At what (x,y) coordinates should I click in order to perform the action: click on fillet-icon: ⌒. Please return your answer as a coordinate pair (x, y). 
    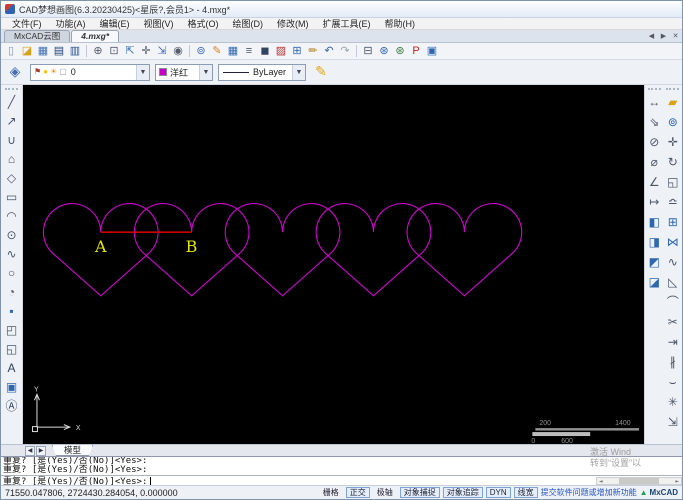
    Looking at the image, I should click on (673, 303).